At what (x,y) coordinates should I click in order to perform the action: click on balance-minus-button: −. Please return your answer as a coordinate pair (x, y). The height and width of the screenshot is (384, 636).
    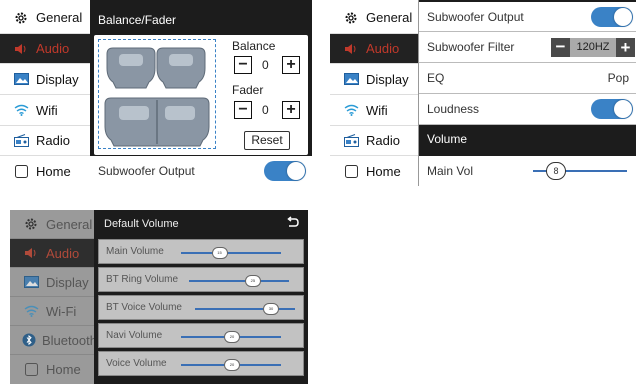
    Looking at the image, I should click on (243, 65).